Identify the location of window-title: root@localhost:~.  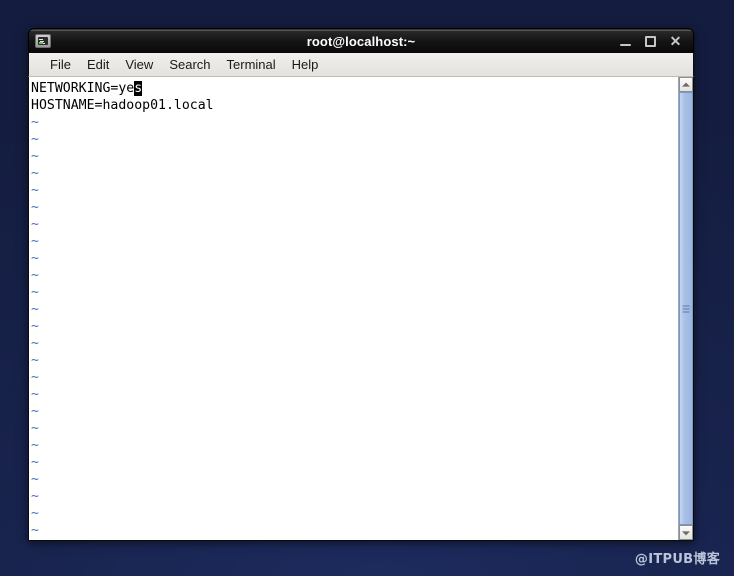
(361, 41).